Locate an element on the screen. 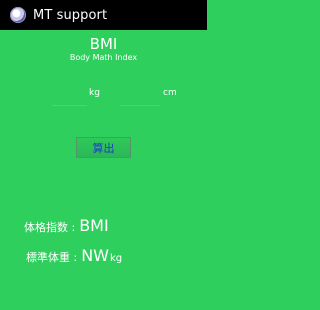 The width and height of the screenshot is (320, 310). bmi-value: BMI is located at coordinates (94, 225).